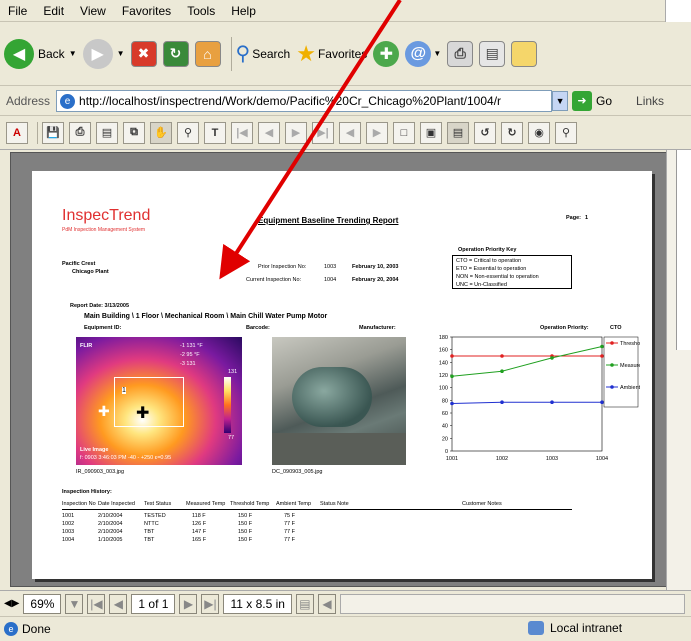 This screenshot has height=641, width=691. Describe the element at coordinates (560, 100) in the screenshot. I see `address-dropdown-button: ▼` at that location.